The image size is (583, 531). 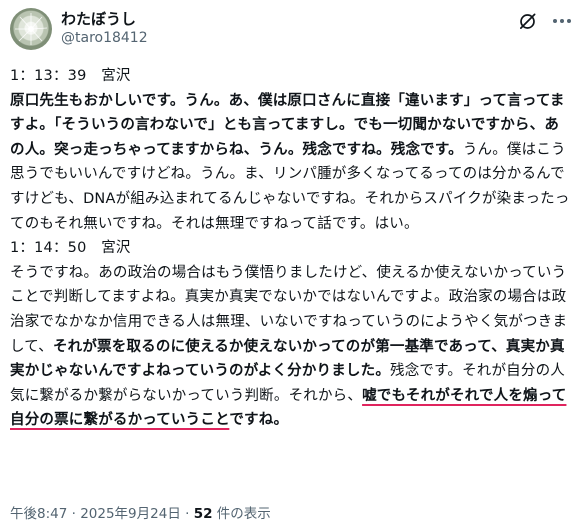 I want to click on display-name: わたぼうし, so click(x=104, y=19).